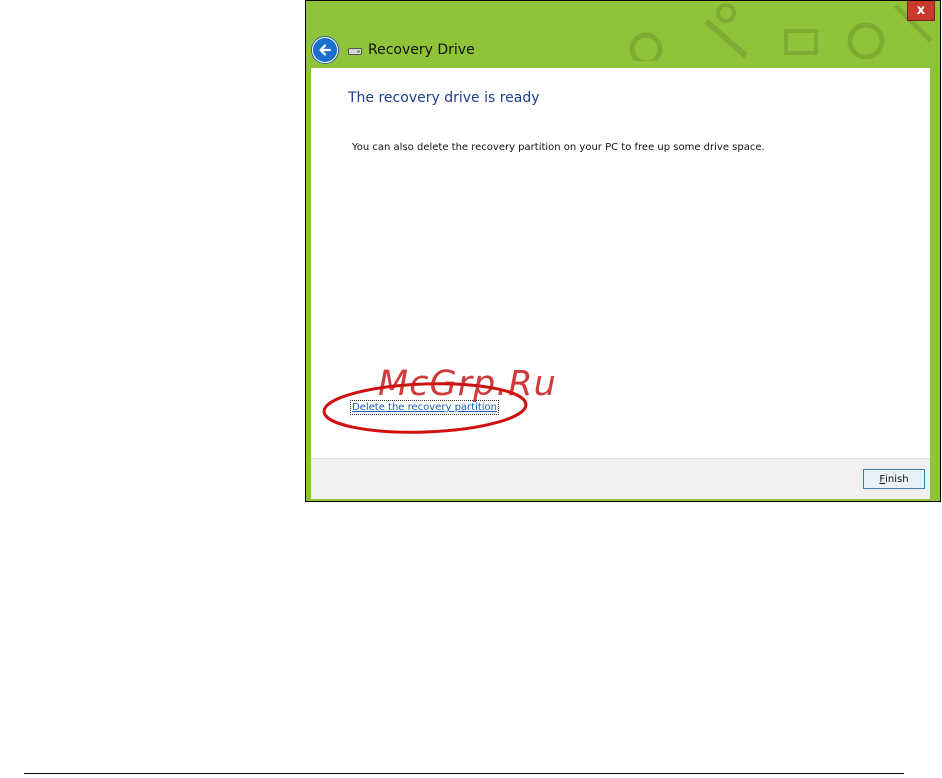 The height and width of the screenshot is (778, 942). I want to click on page-bottom-rule, so click(464, 773).